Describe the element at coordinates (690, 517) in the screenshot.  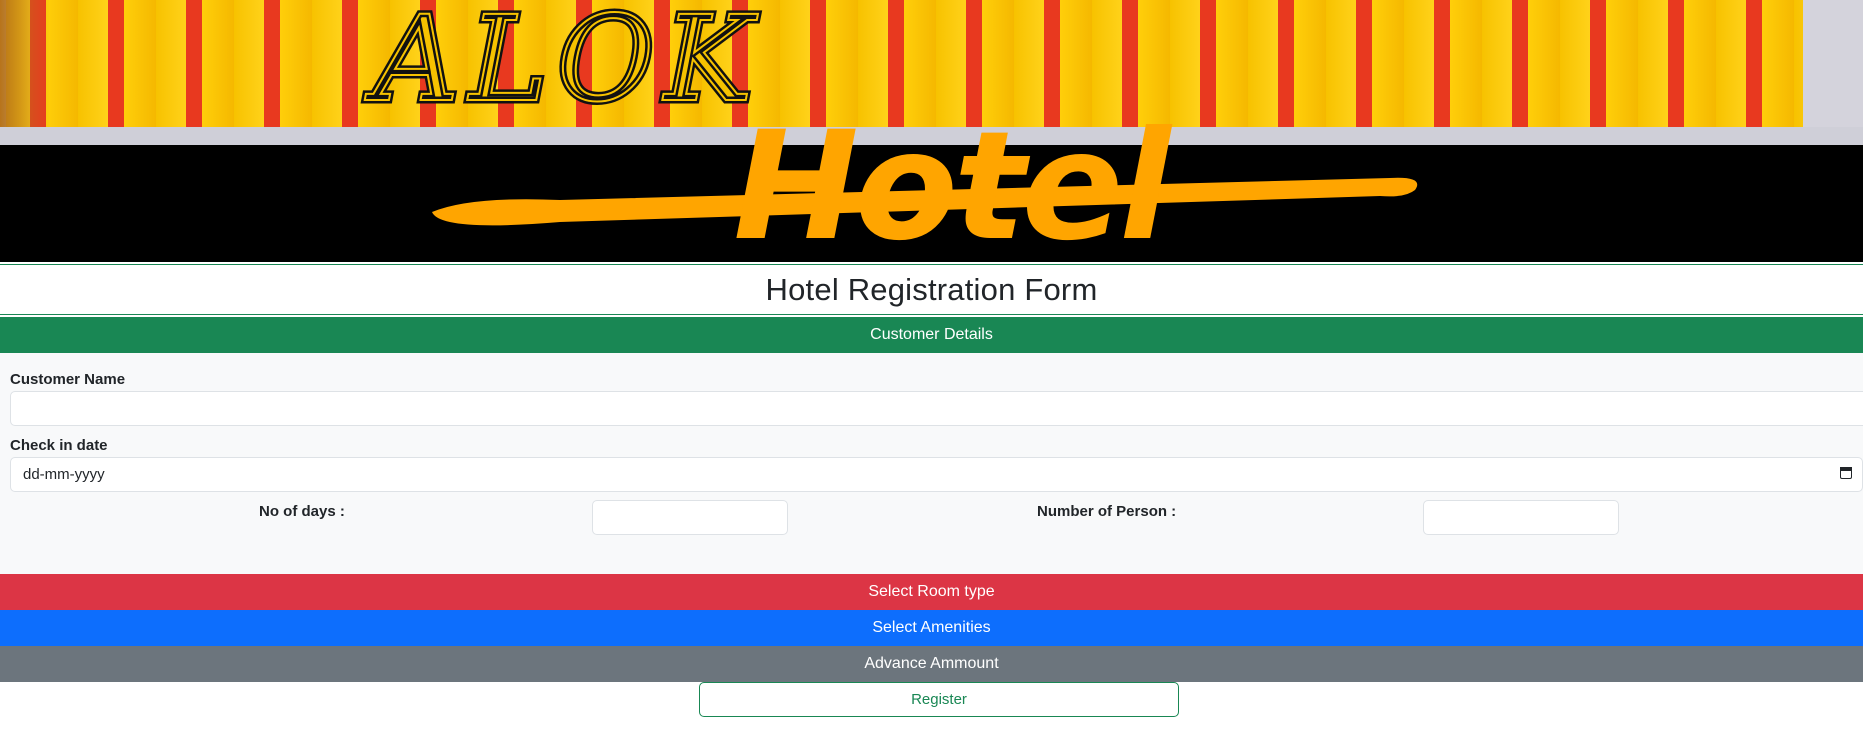
I see `days-input` at that location.